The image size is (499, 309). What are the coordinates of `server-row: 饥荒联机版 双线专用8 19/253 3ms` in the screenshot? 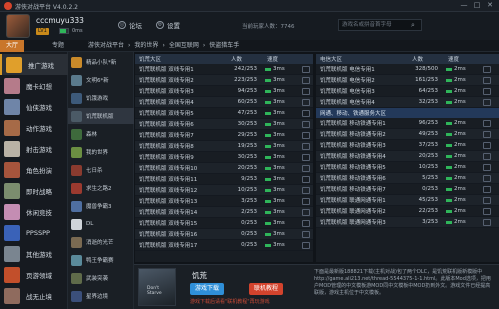 It's located at (224, 146).